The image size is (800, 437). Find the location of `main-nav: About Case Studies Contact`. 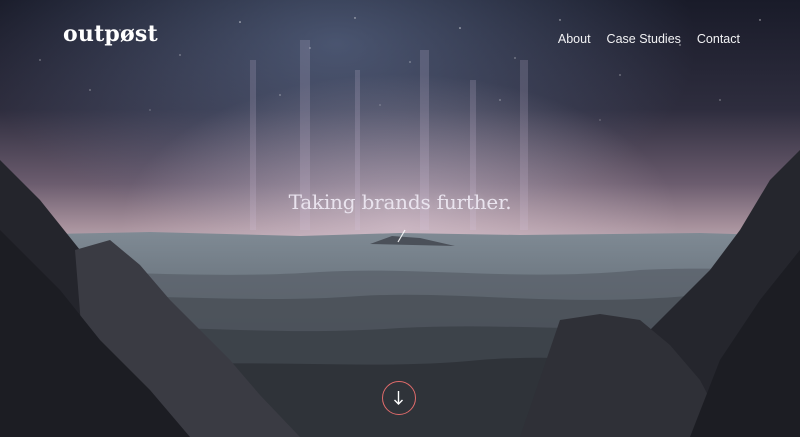

main-nav: About Case Studies Contact is located at coordinates (649, 39).